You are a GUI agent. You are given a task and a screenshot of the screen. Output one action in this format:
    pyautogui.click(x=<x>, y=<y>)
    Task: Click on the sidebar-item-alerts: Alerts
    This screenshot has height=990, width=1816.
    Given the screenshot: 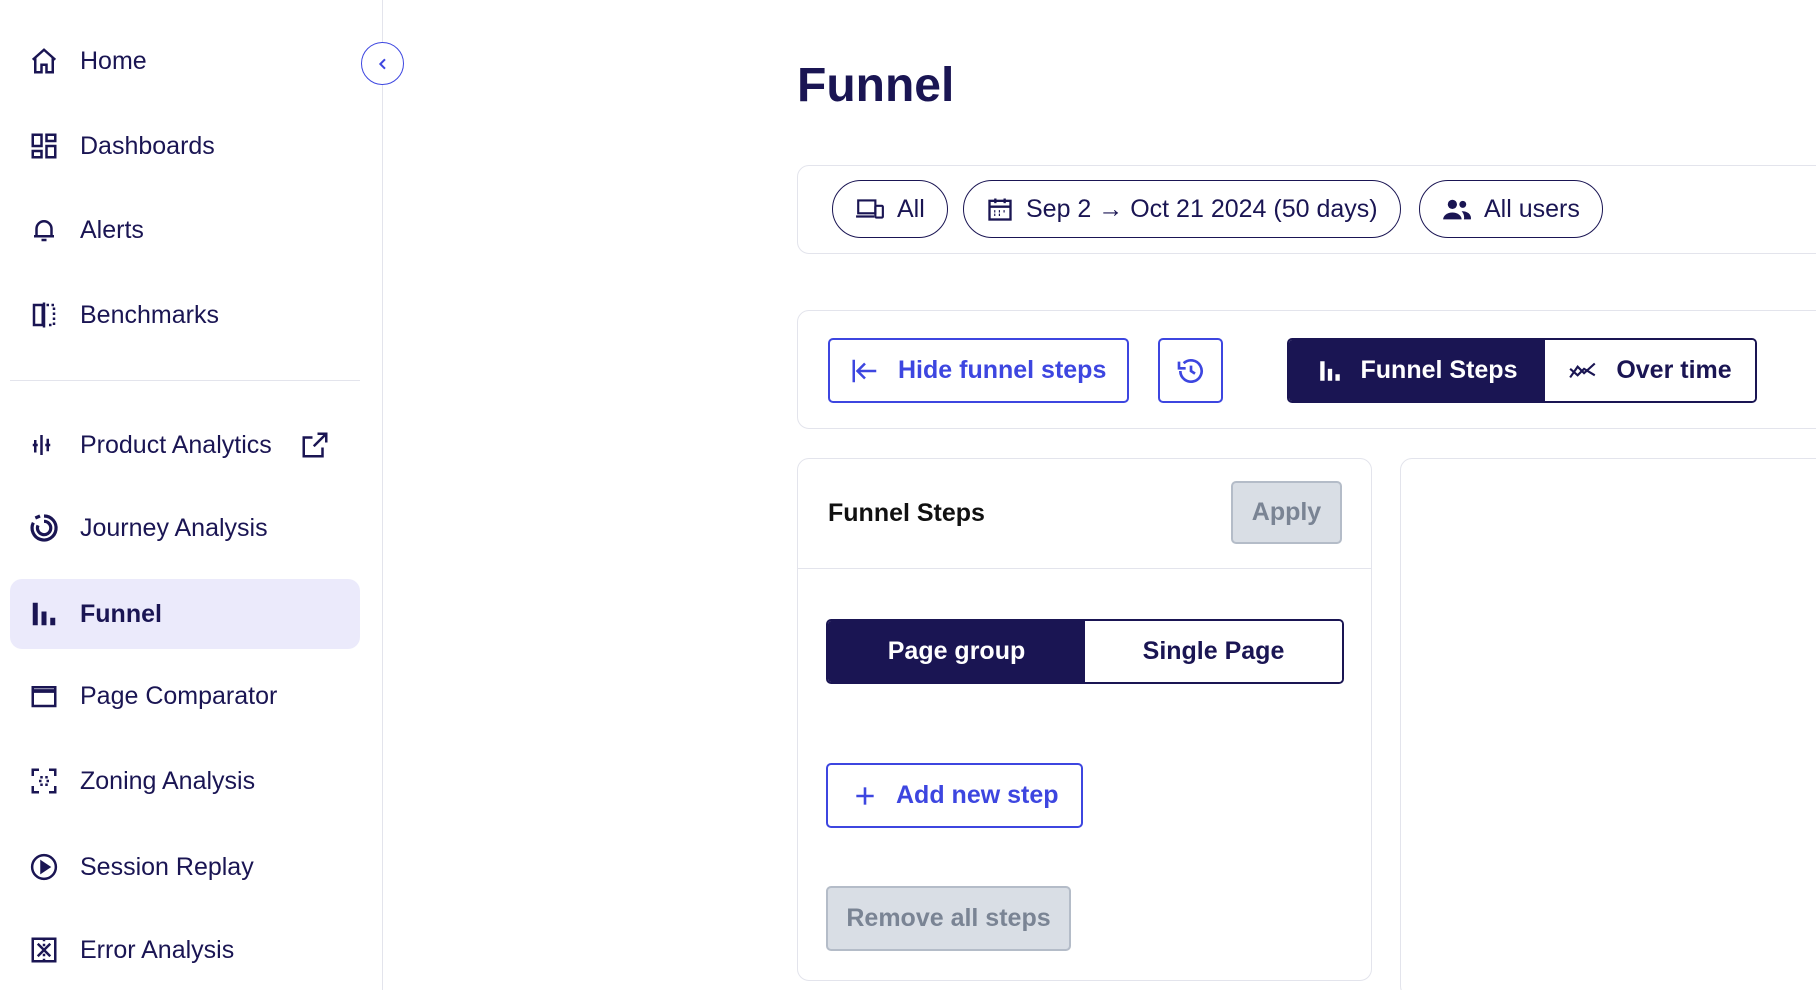 What is the action you would take?
    pyautogui.click(x=185, y=230)
    